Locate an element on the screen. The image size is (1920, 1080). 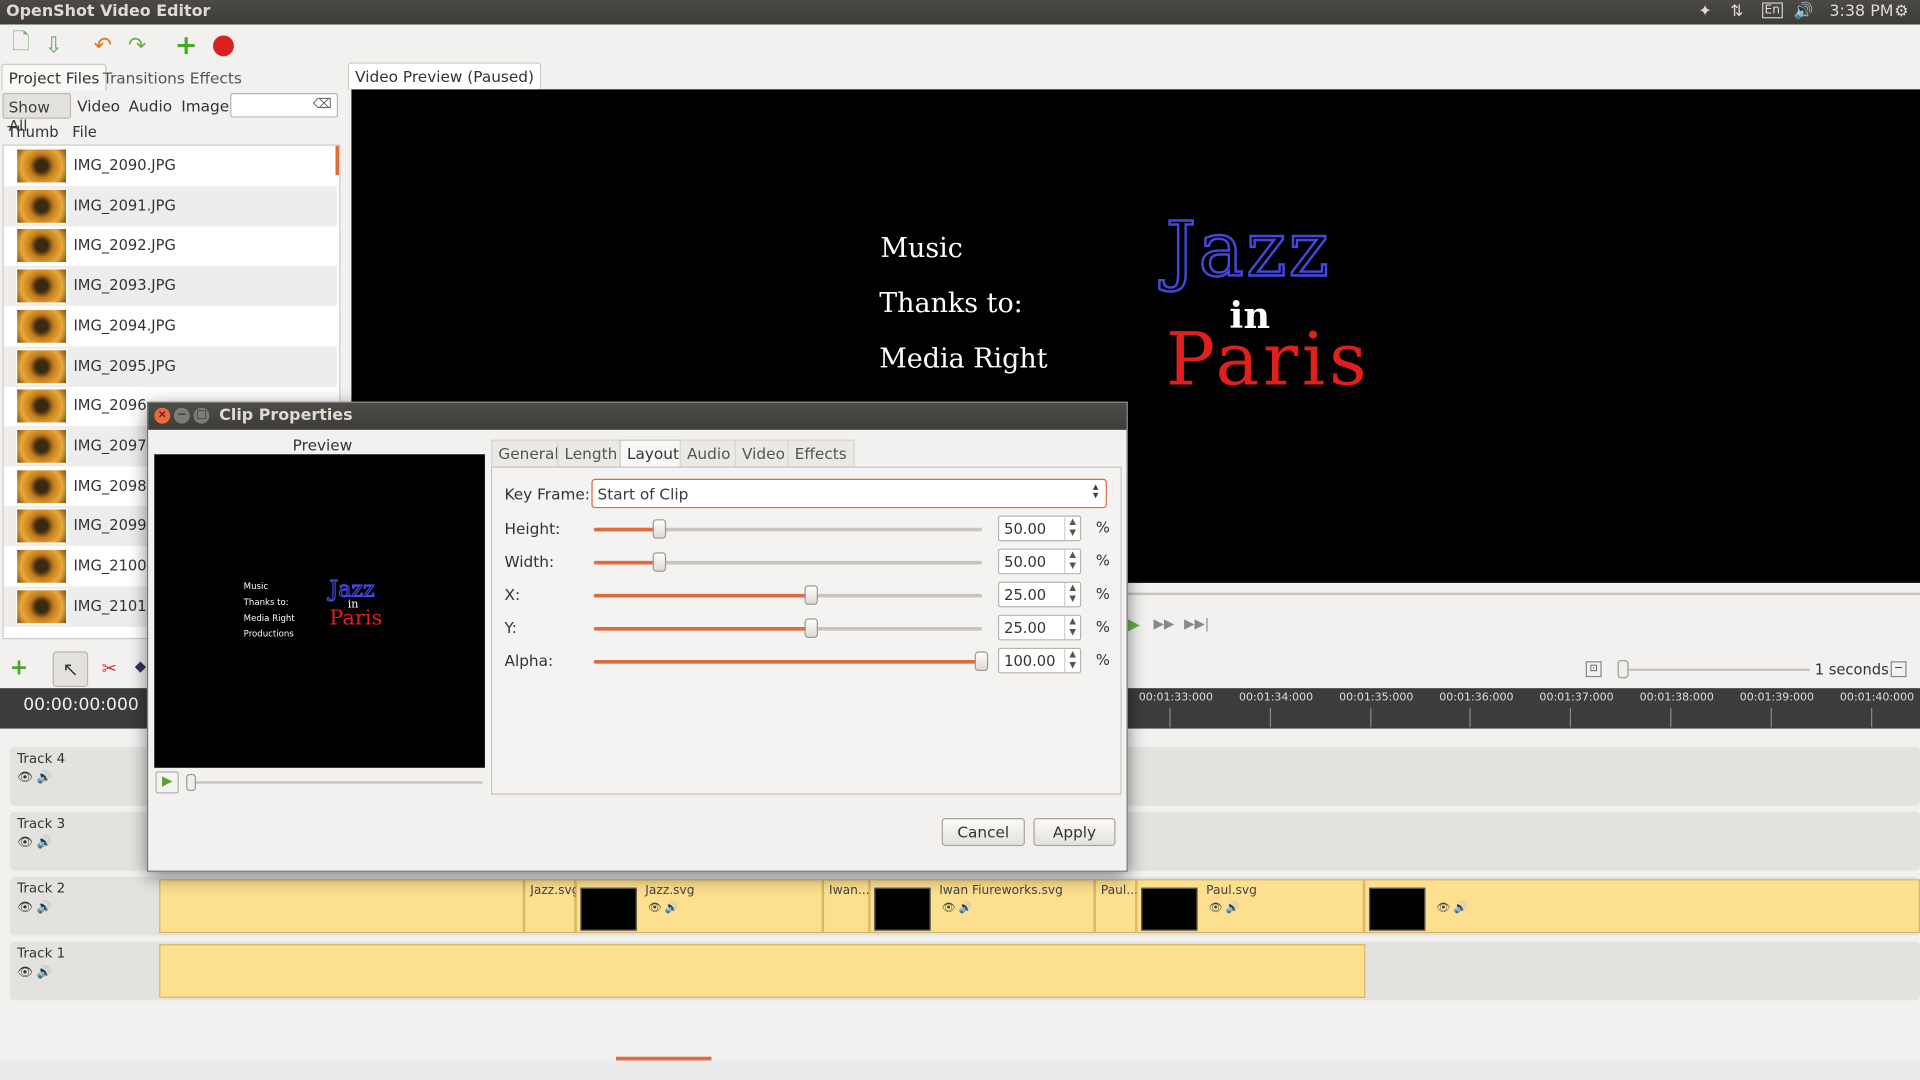
list-item: IMG_2090.JPG is located at coordinates (170, 166).